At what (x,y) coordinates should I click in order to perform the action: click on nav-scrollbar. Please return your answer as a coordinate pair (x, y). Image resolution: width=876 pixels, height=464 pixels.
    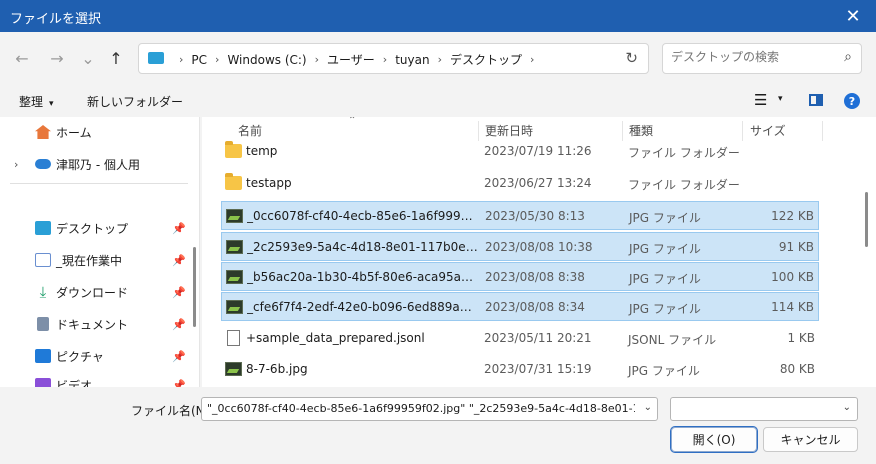
    Looking at the image, I should click on (194, 287).